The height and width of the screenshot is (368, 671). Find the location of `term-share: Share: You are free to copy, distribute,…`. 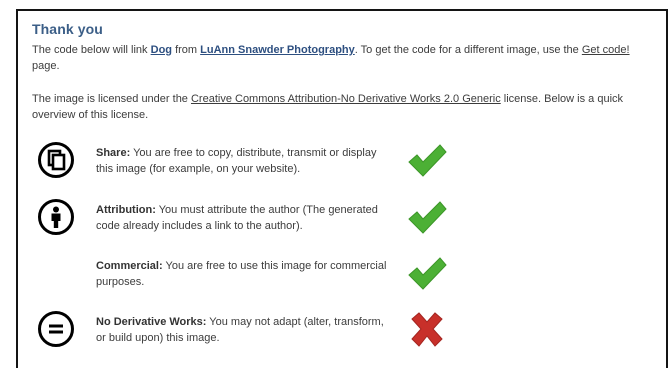

term-share: Share: You are free to copy, distribute,… is located at coordinates (248, 164).